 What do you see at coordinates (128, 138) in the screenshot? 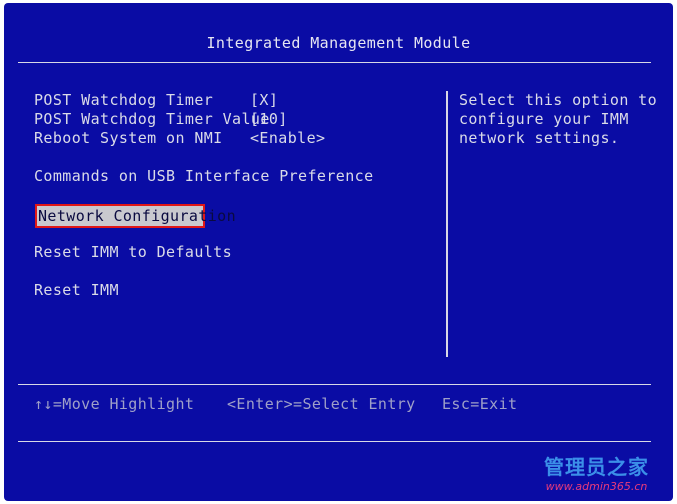
I see `setting-label-reboot-on-nmi: Reboot System on NMI` at bounding box center [128, 138].